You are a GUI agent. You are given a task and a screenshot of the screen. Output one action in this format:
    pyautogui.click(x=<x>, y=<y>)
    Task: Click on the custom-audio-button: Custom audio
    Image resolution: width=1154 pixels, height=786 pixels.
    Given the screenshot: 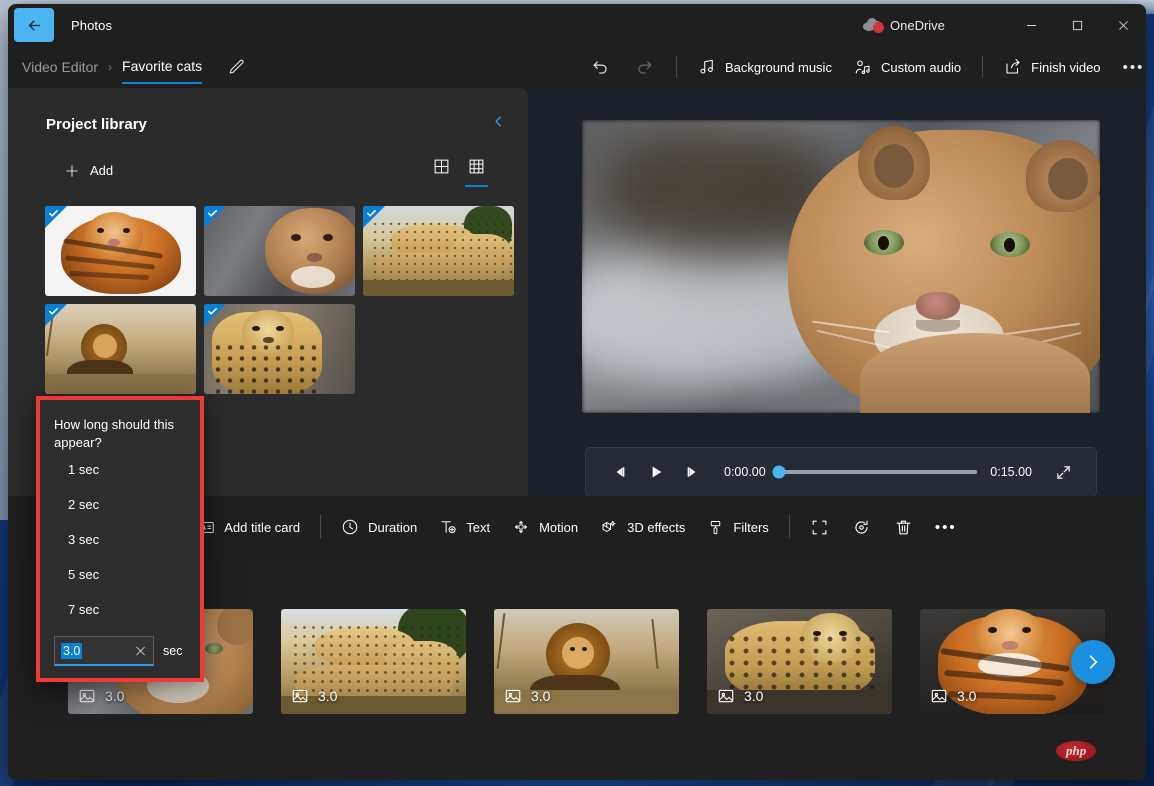 What is the action you would take?
    pyautogui.click(x=907, y=67)
    